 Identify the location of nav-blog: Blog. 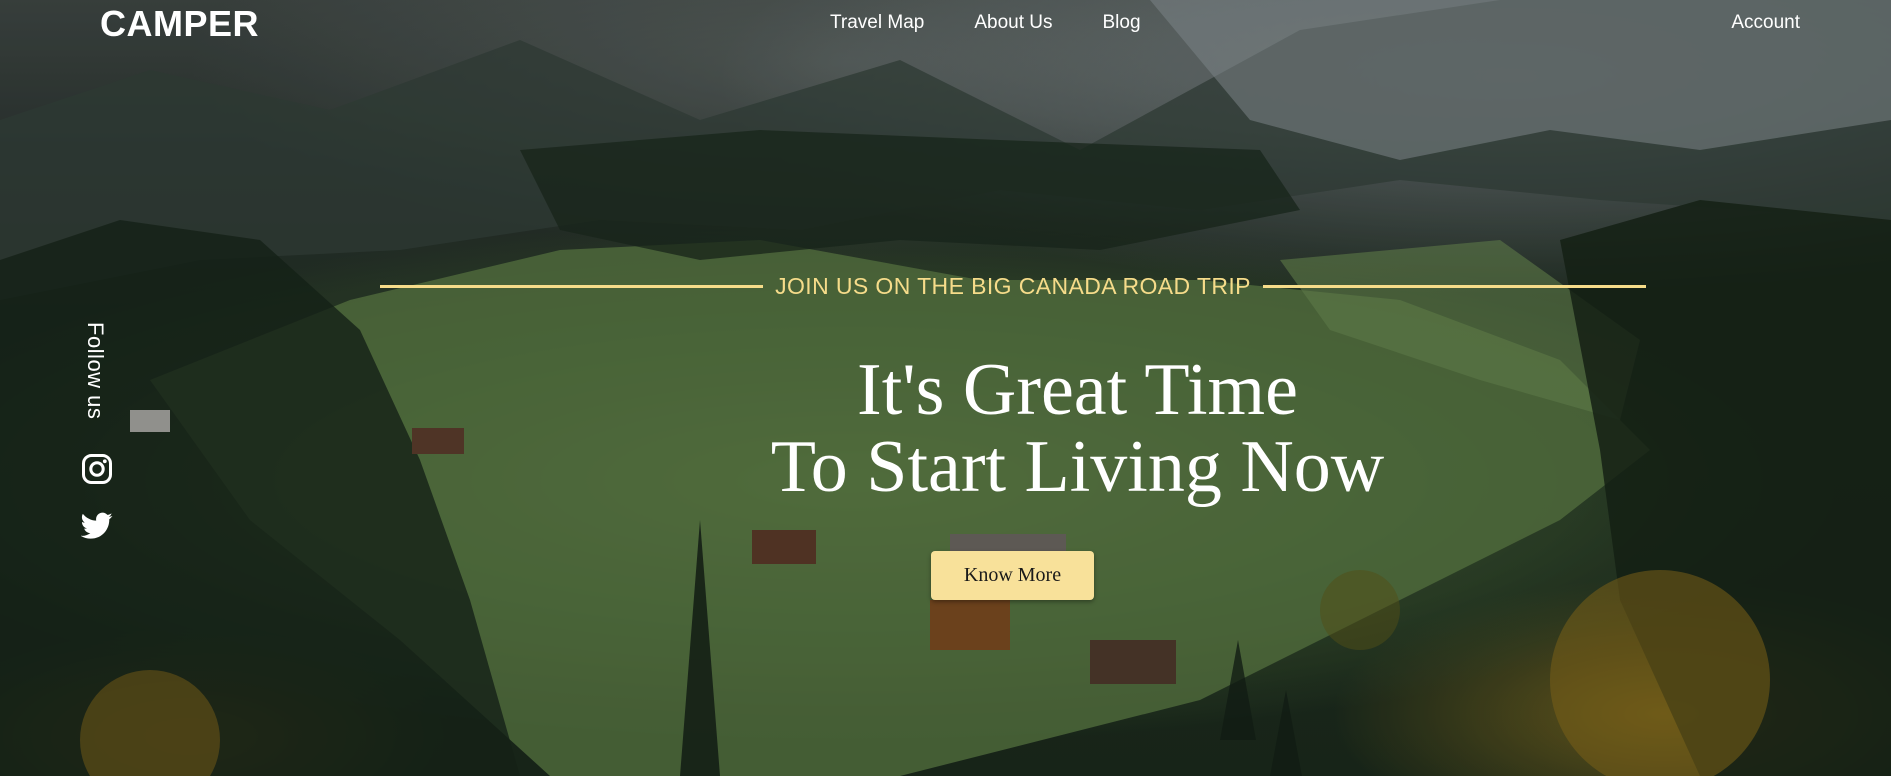
(1121, 23).